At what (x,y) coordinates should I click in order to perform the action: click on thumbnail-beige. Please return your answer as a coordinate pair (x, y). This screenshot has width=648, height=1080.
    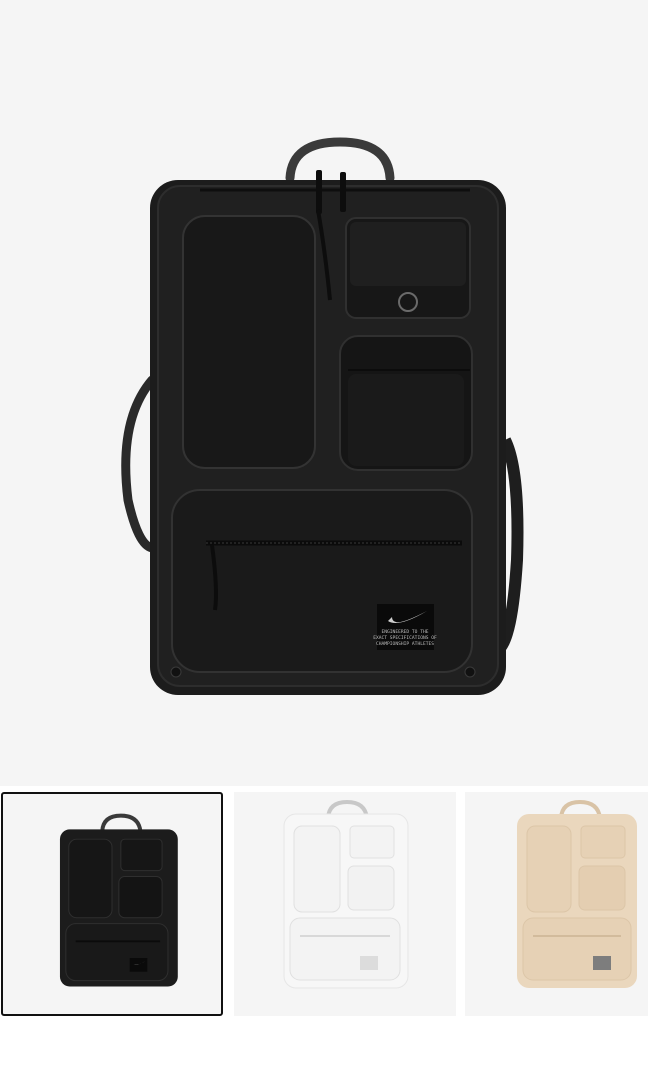
    Looking at the image, I should click on (556, 904).